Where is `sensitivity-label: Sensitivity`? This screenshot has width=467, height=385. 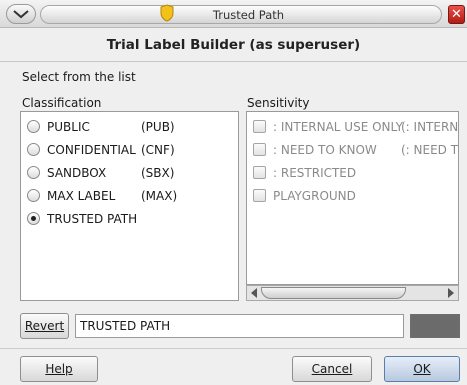
sensitivity-label: Sensitivity is located at coordinates (278, 103).